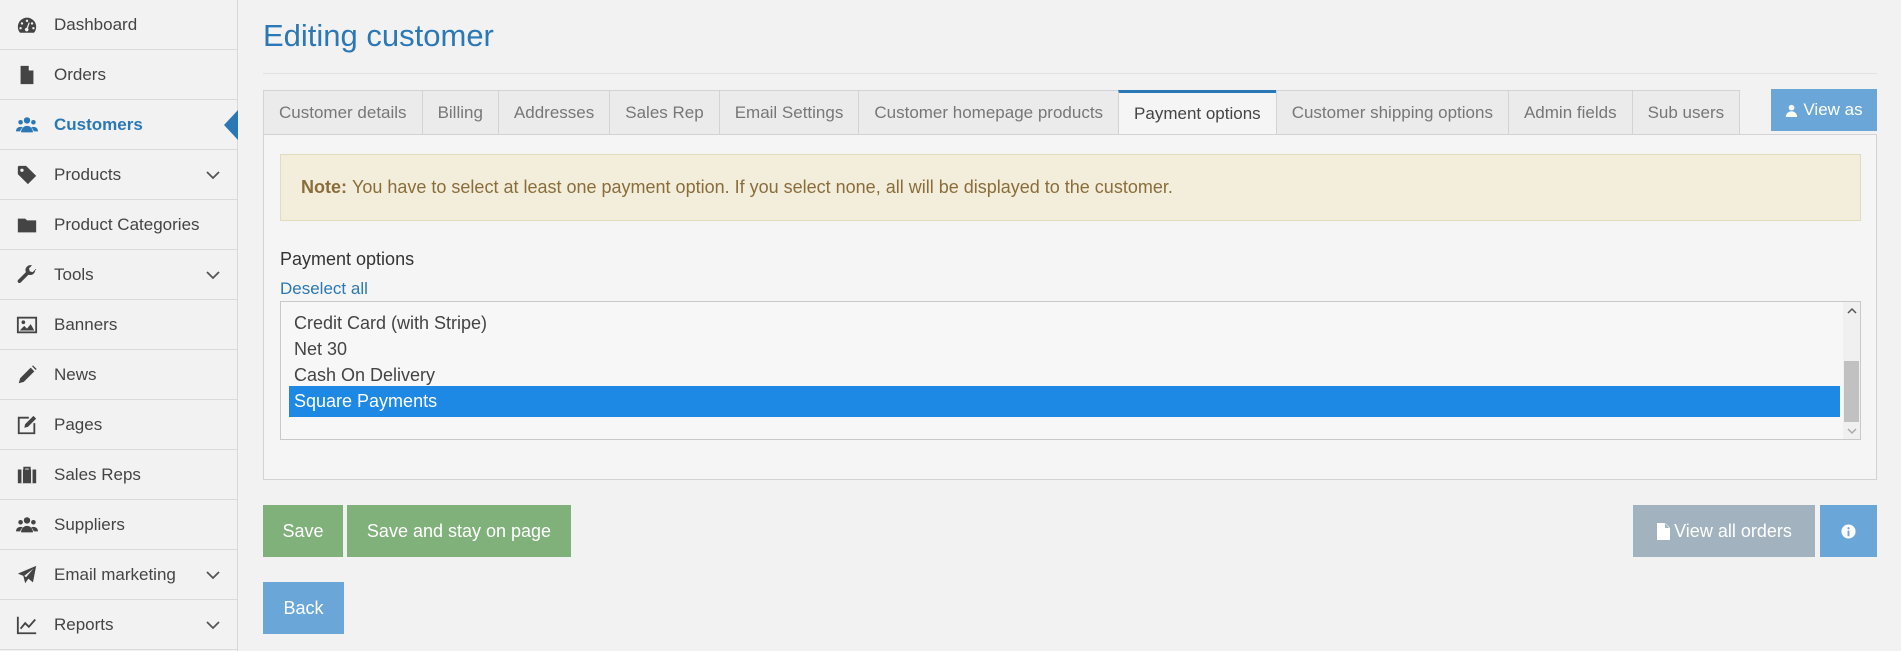  Describe the element at coordinates (988, 112) in the screenshot. I see `tab-customer-homepage-products: Customer homepage products` at that location.